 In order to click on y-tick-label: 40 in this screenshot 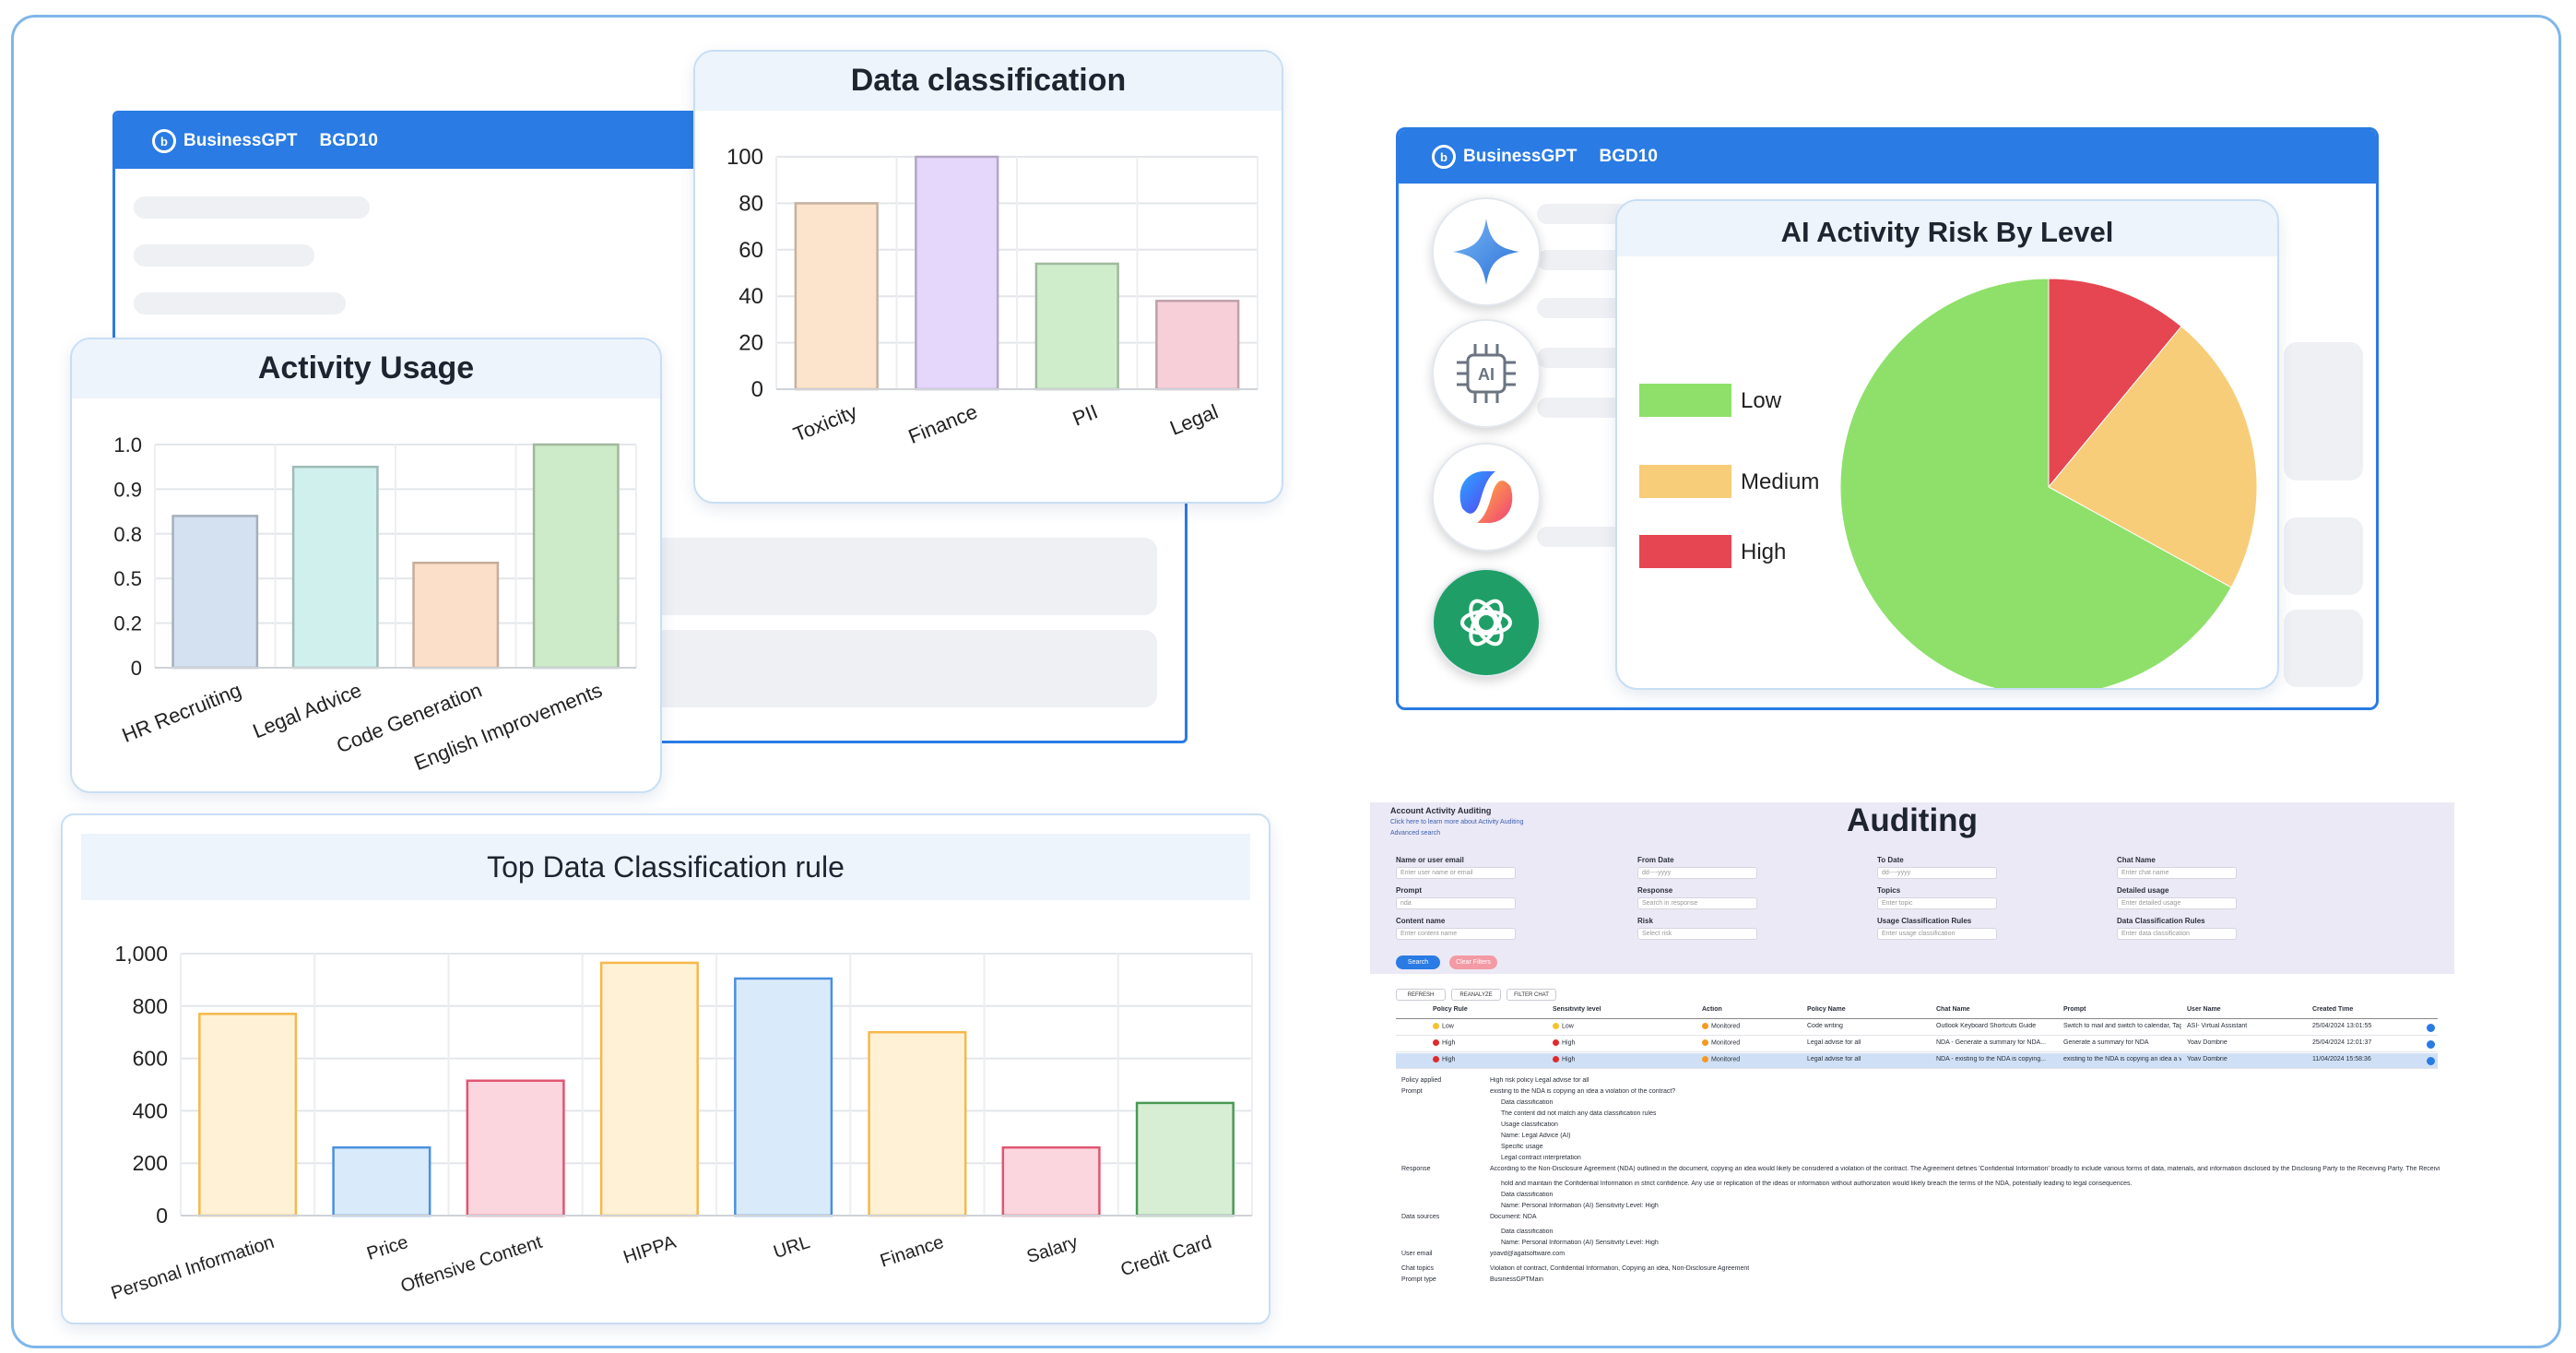, I will do `click(751, 296)`.